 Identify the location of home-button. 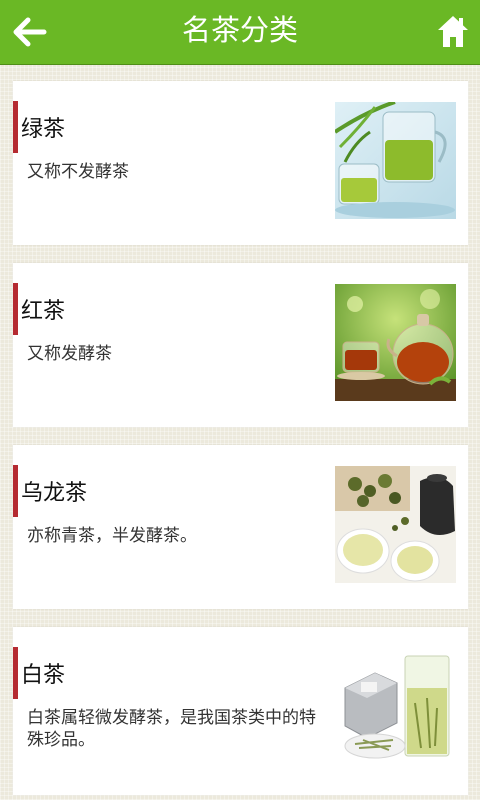
(453, 31).